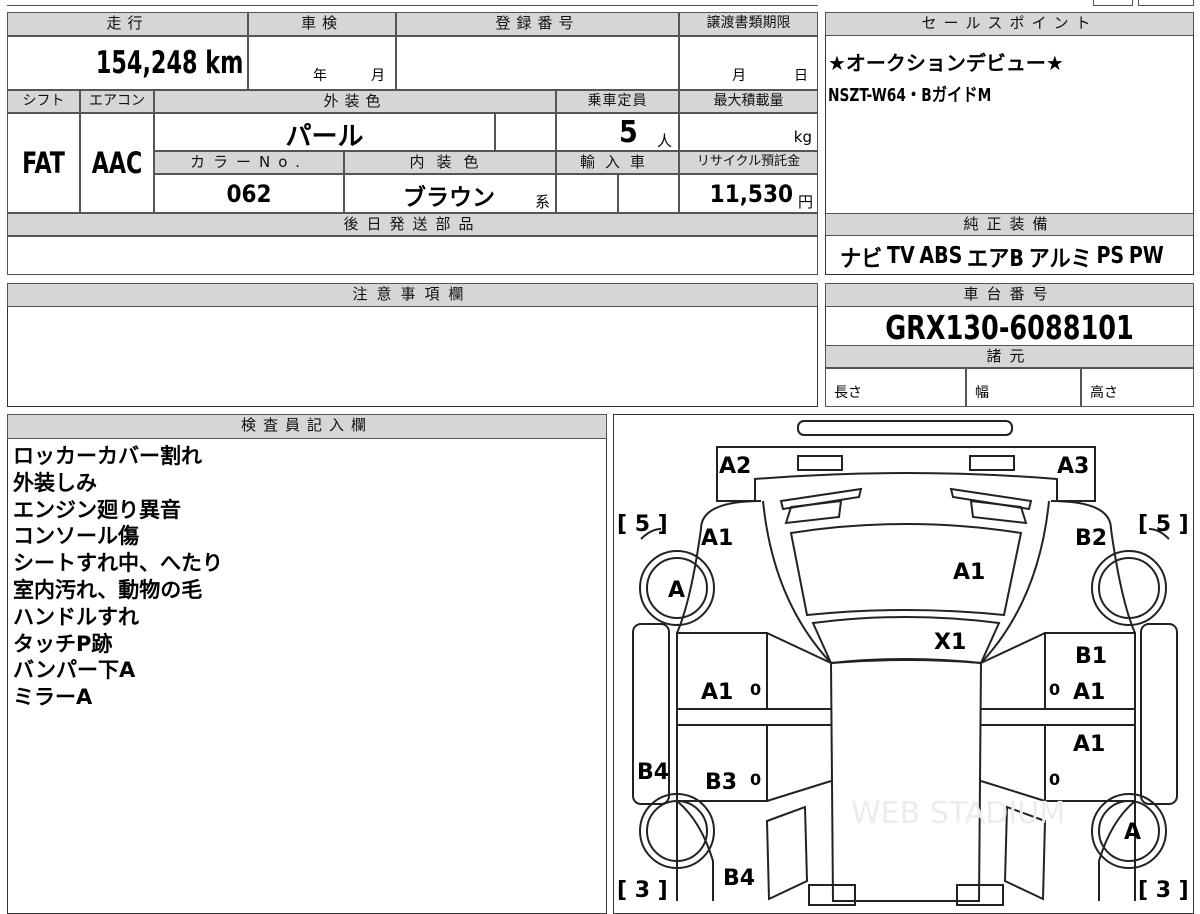 This screenshot has height=914, width=1200. Describe the element at coordinates (748, 63) in the screenshot. I see `transfer-deadline-cell: 月 日` at that location.